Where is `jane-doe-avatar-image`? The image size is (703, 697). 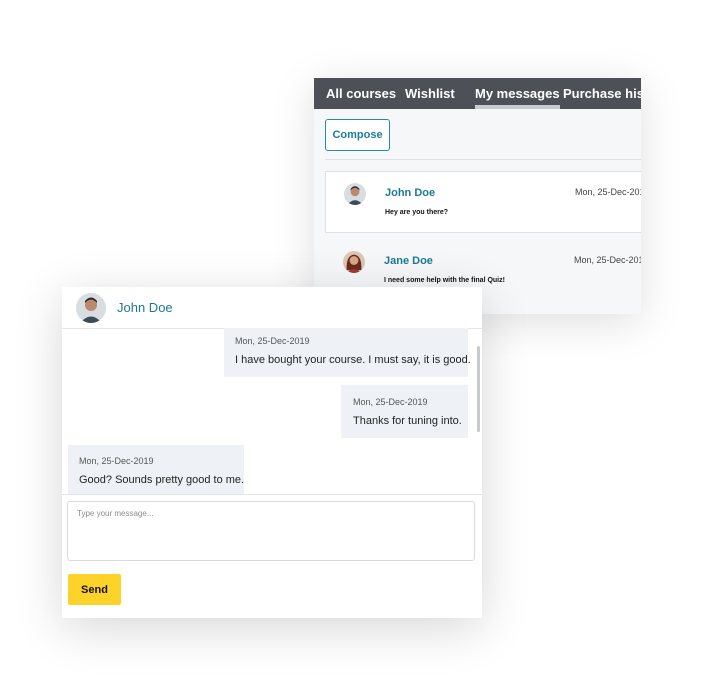
jane-doe-avatar-image is located at coordinates (354, 262).